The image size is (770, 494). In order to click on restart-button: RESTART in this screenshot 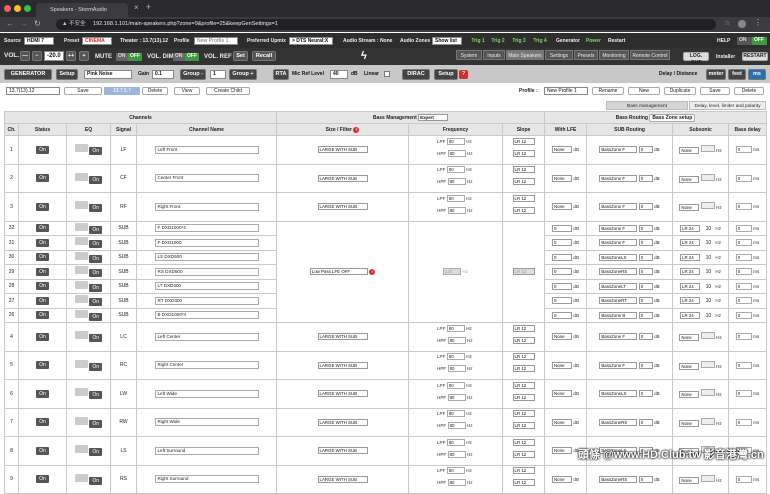, I will do `click(755, 56)`.